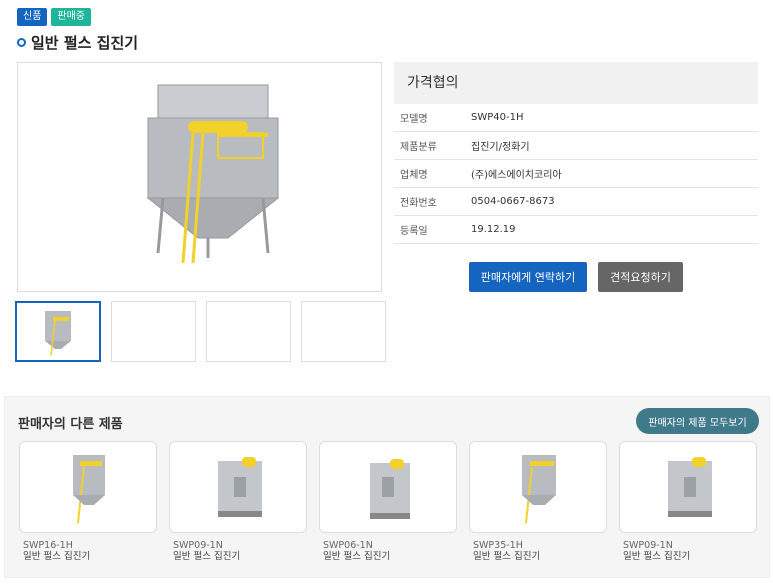 The image size is (773, 588). What do you see at coordinates (70, 424) in the screenshot?
I see `section-title: 판매자의 다른 제품` at bounding box center [70, 424].